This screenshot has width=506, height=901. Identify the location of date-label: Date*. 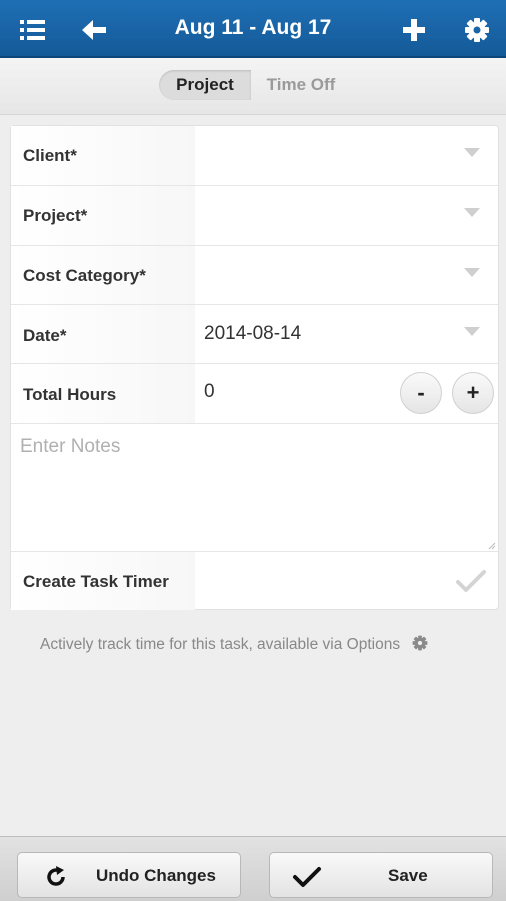
(45, 335).